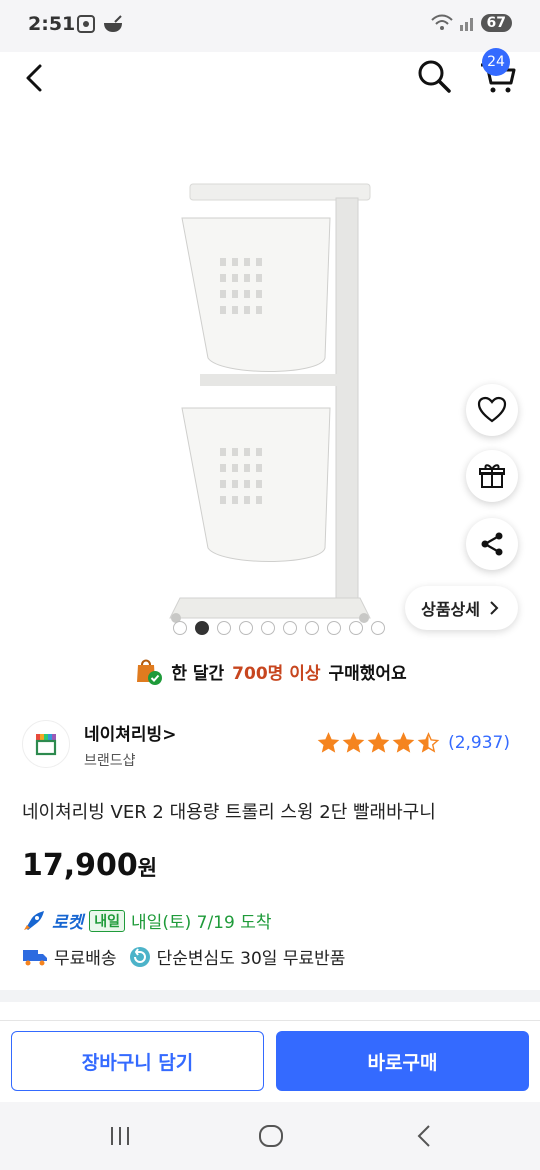 The height and width of the screenshot is (1170, 540). Describe the element at coordinates (367, 673) in the screenshot. I see `purchase-banner-suffix: 구매했어요` at that location.